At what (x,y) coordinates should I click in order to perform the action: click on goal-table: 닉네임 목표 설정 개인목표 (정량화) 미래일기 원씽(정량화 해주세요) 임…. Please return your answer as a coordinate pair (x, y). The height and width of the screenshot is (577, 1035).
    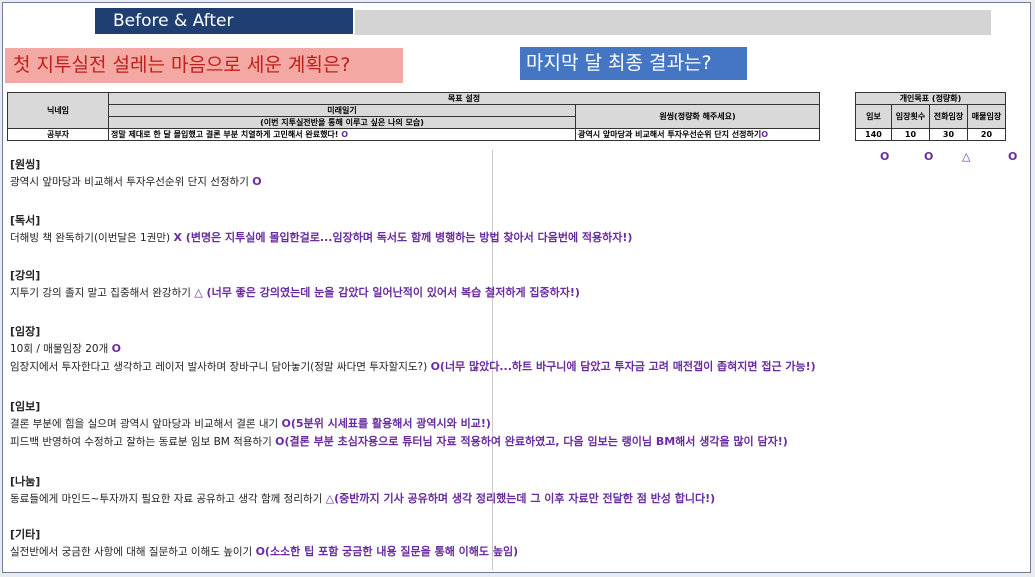
    Looking at the image, I should click on (506, 116).